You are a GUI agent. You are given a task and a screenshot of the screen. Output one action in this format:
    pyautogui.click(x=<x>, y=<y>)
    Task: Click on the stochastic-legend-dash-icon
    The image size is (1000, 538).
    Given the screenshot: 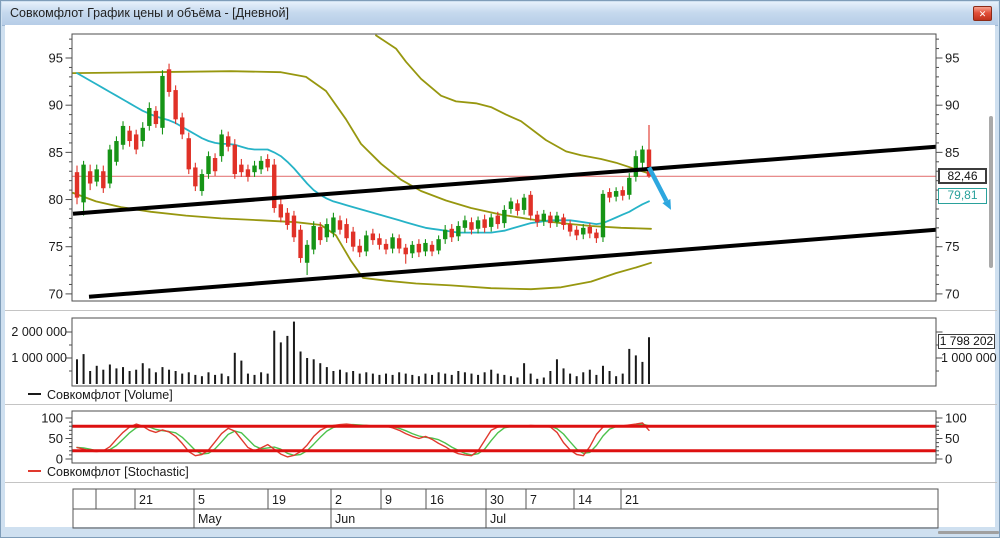 What is the action you would take?
    pyautogui.click(x=34, y=471)
    